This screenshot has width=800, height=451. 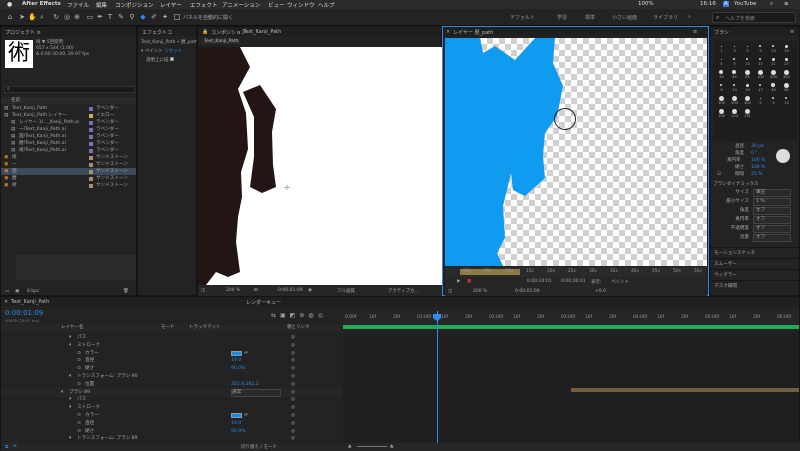 What do you see at coordinates (754, 153) in the screenshot?
I see `angle-value: 0 °` at bounding box center [754, 153].